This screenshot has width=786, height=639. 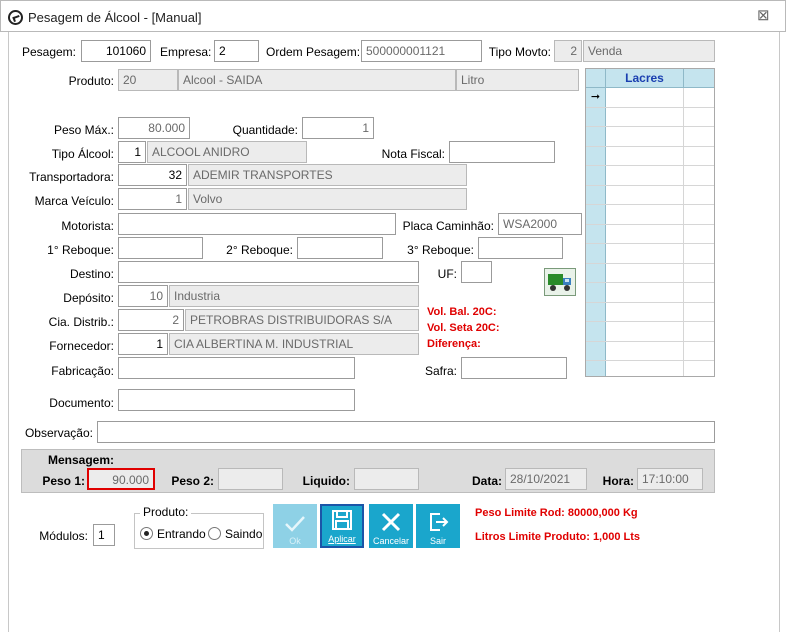 I want to click on documento-field, so click(x=236, y=400).